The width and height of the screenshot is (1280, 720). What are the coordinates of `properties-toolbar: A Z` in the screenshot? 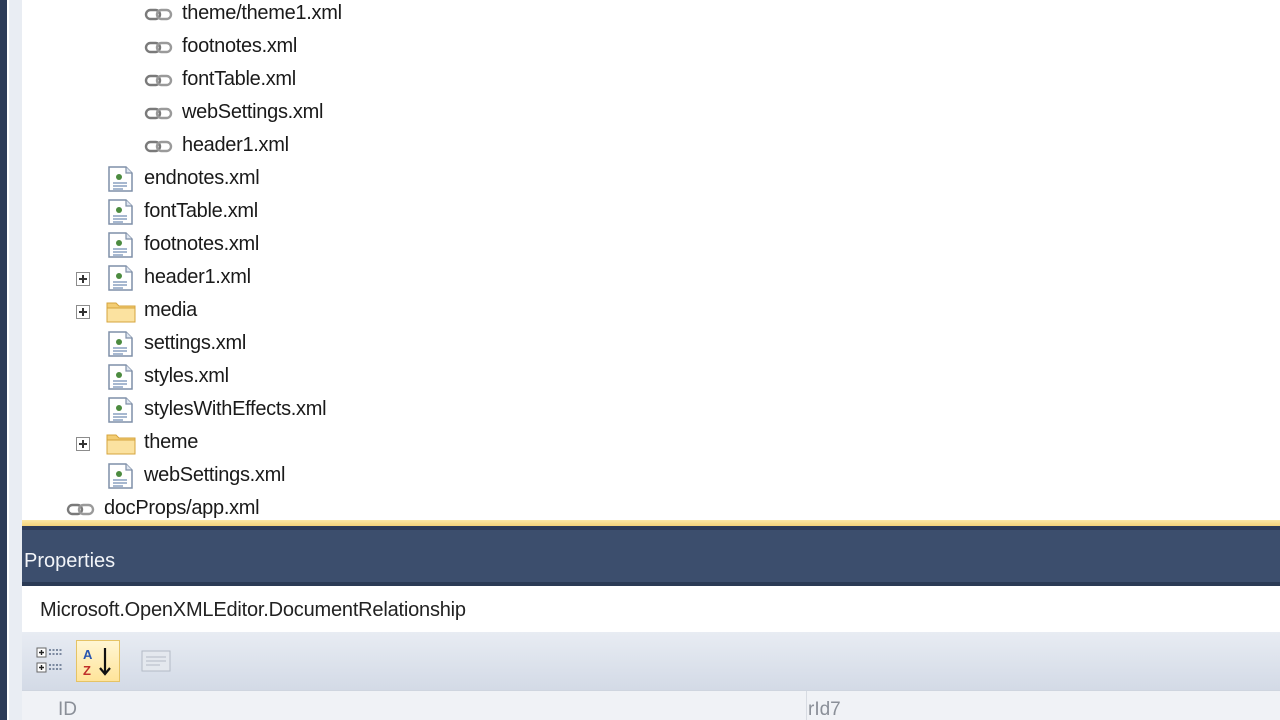 It's located at (651, 661).